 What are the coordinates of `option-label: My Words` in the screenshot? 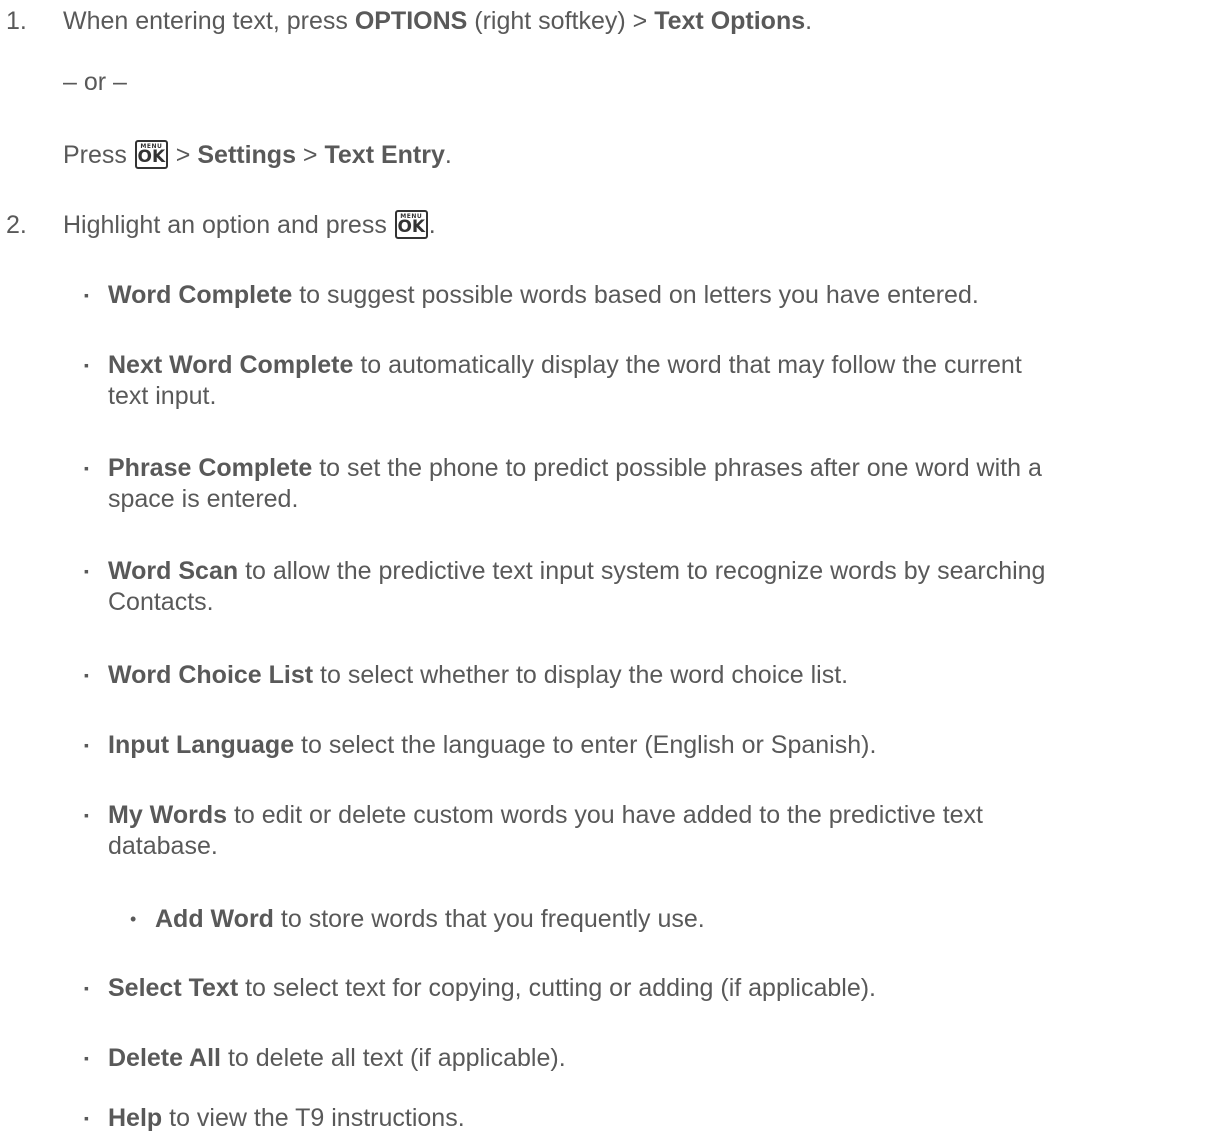 It's located at (167, 815).